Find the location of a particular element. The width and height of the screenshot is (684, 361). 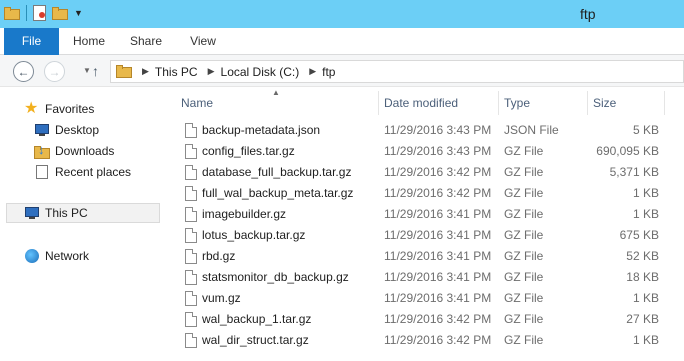

tab-view: View is located at coordinates (203, 41).